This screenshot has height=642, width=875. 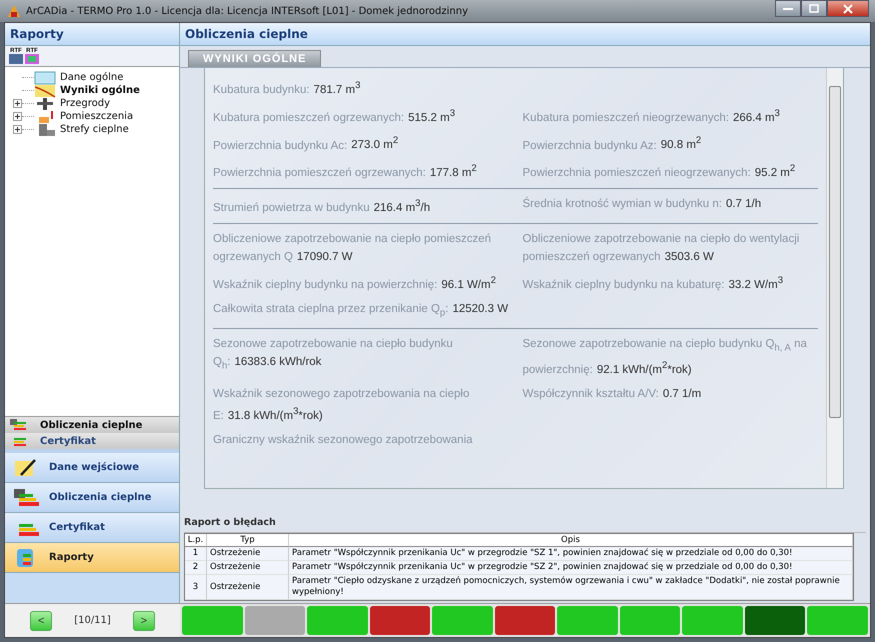 I want to click on result-text: Wskaźnik sezonowego zapotrzebowania na ciepło E: 31.8 kWh/(m$^{3}$*rok), so click(x=341, y=405).